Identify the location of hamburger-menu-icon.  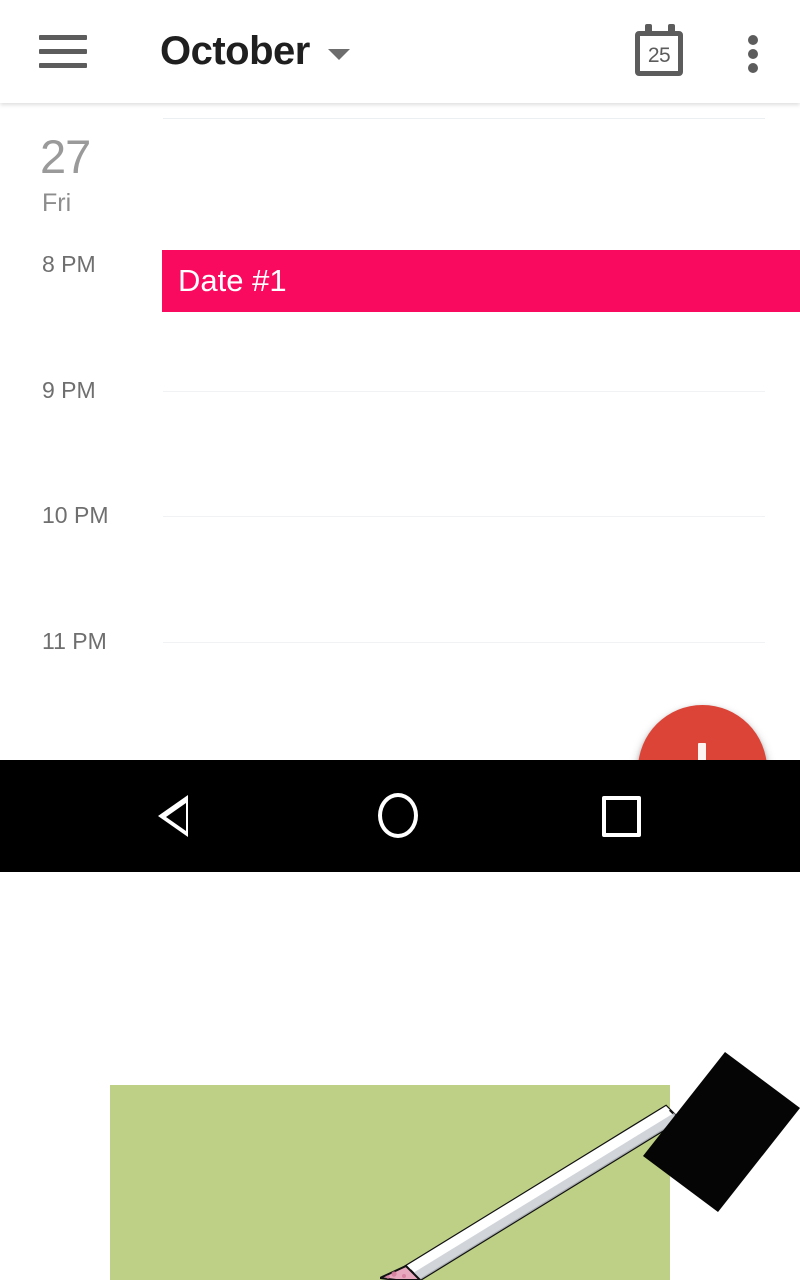
(63, 51).